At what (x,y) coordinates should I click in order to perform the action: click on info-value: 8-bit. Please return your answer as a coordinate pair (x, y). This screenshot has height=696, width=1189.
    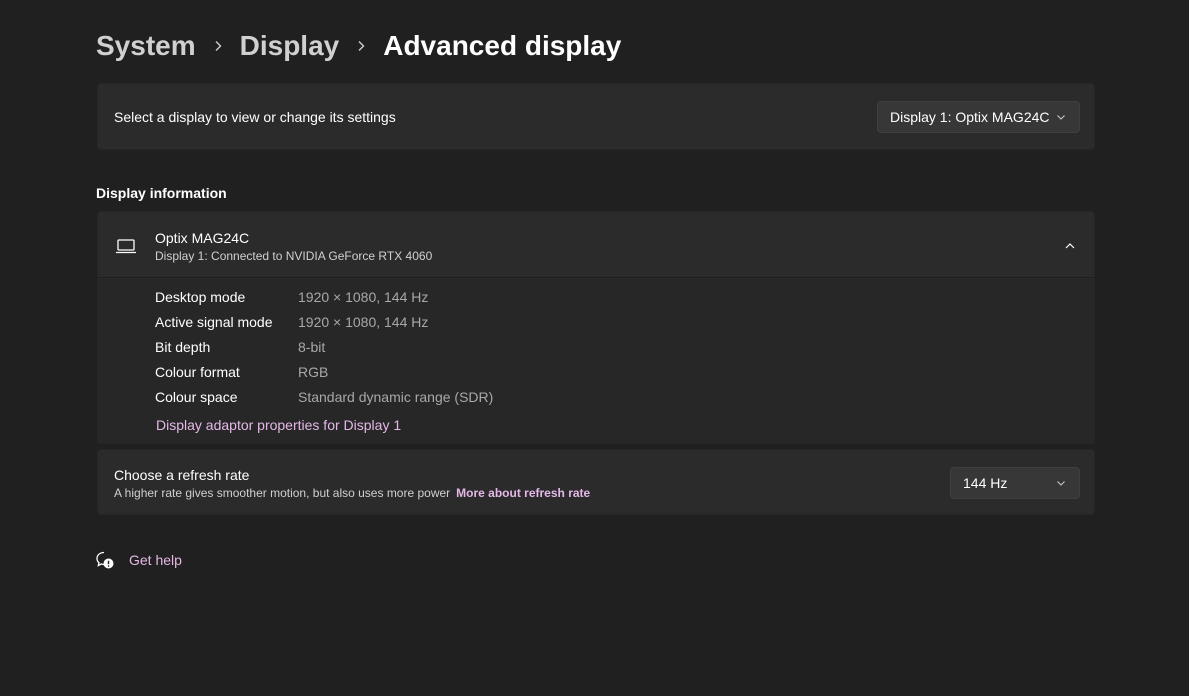
    Looking at the image, I should click on (312, 347).